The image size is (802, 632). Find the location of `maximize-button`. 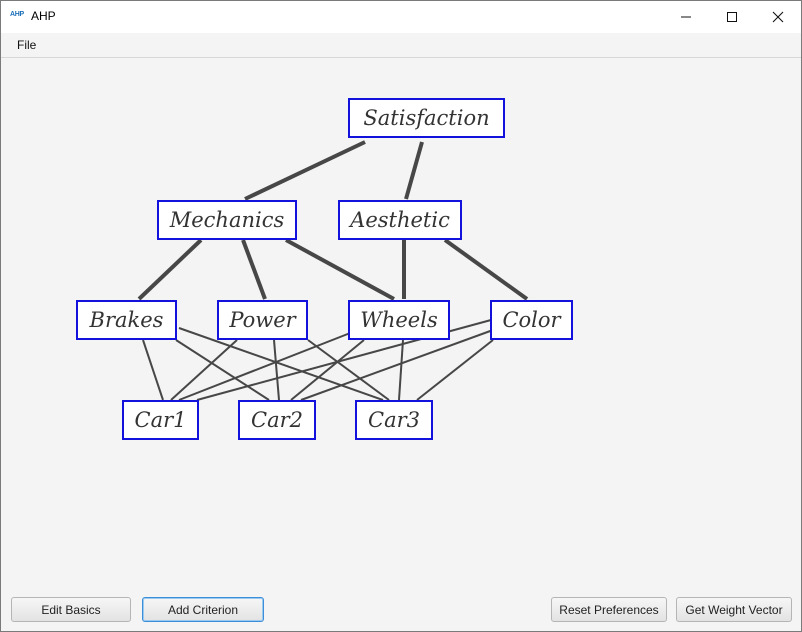

maximize-button is located at coordinates (732, 17).